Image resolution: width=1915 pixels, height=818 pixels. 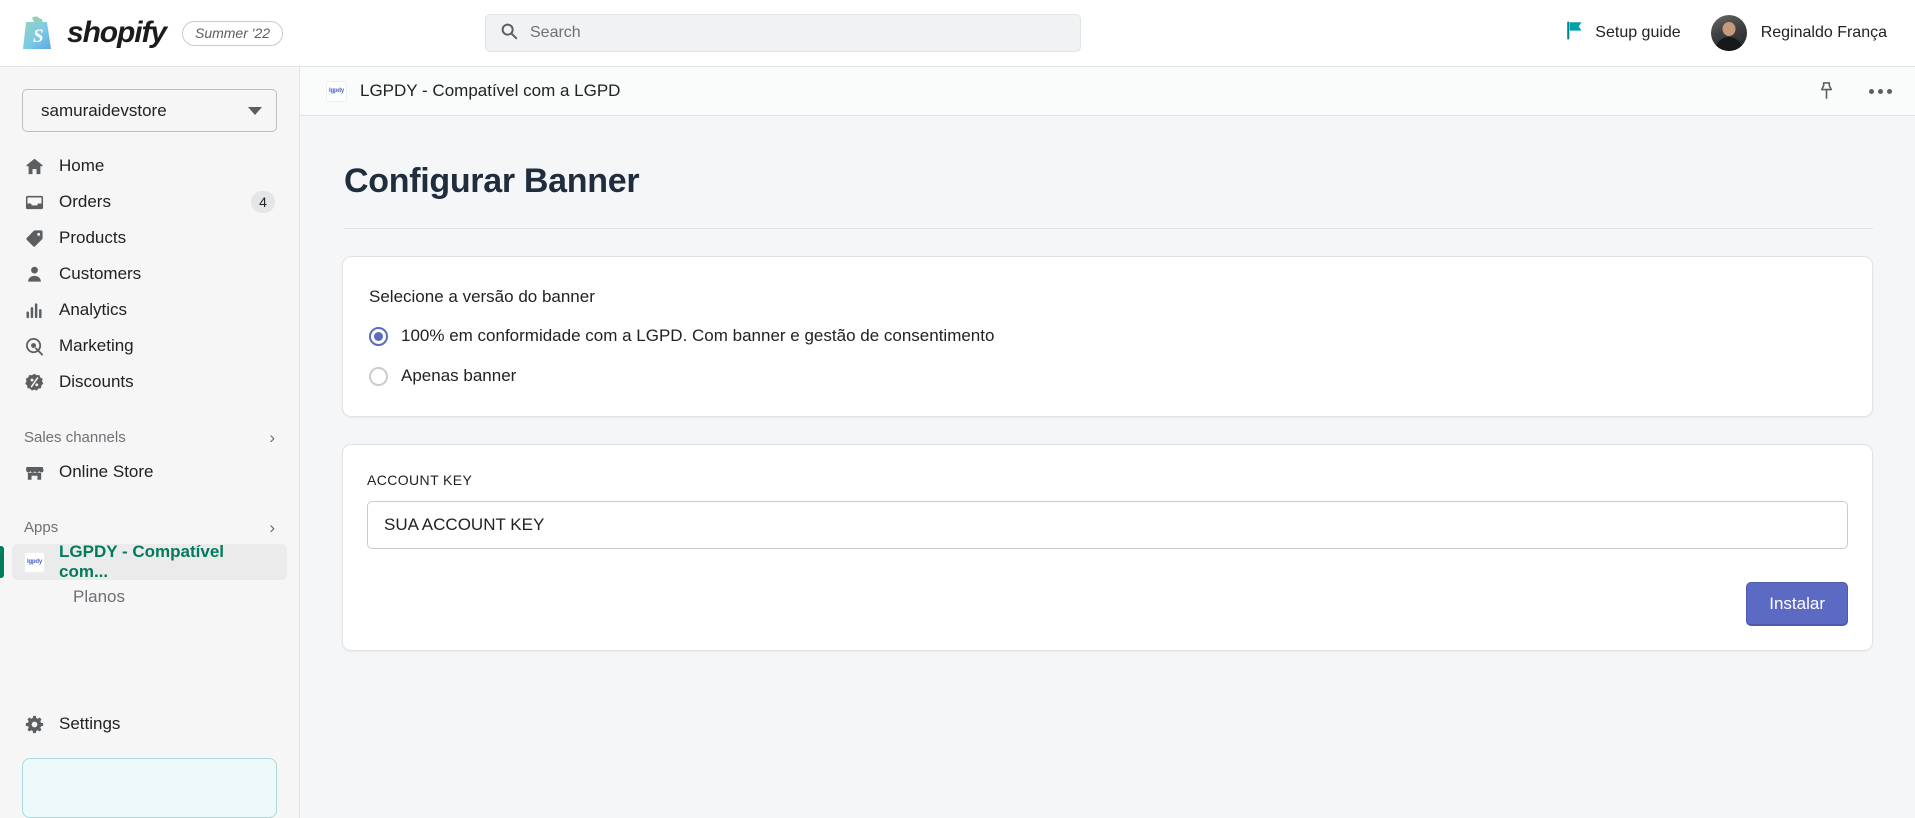 I want to click on account-key-label: ACCOUNT KEY, so click(x=420, y=480).